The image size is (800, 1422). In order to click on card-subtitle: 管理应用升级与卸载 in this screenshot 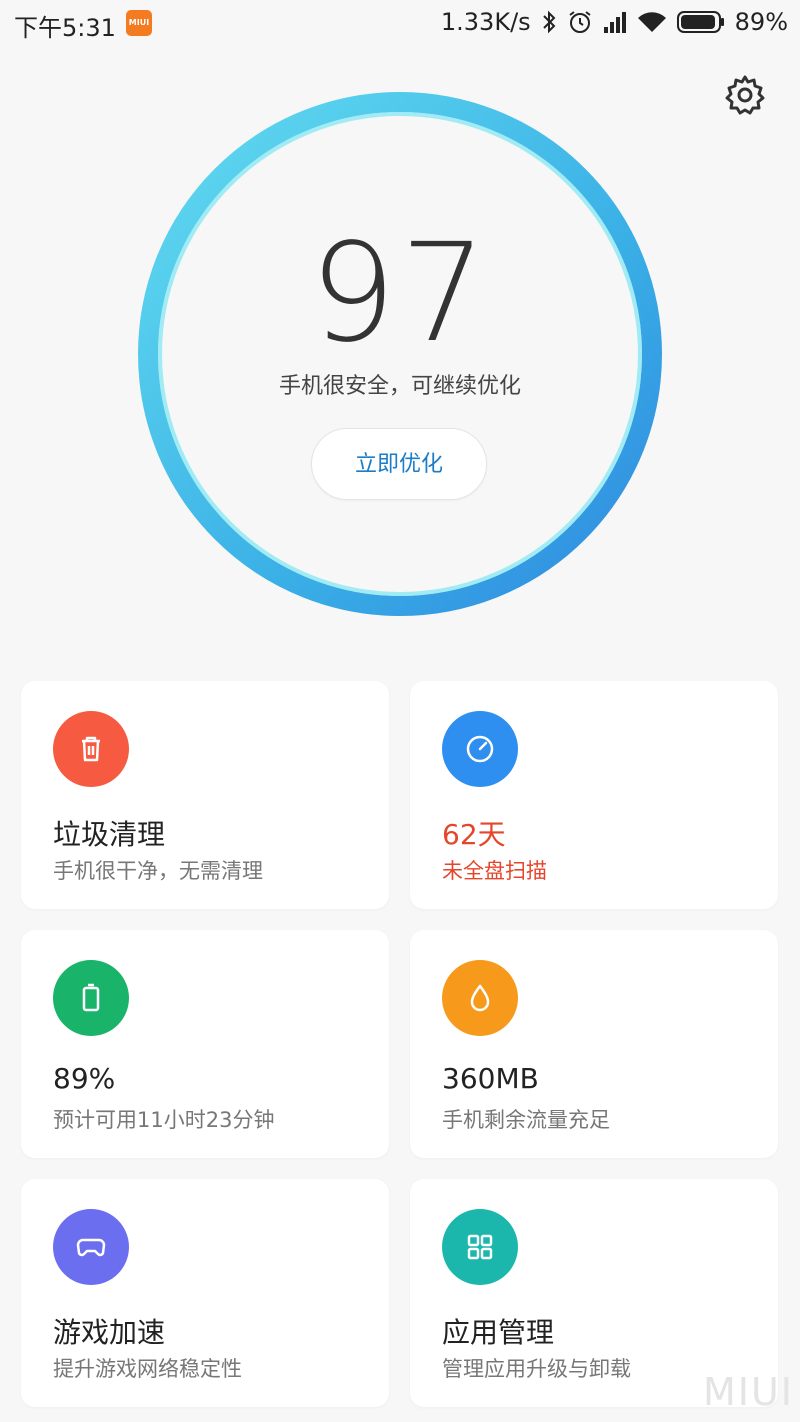, I will do `click(536, 1369)`.